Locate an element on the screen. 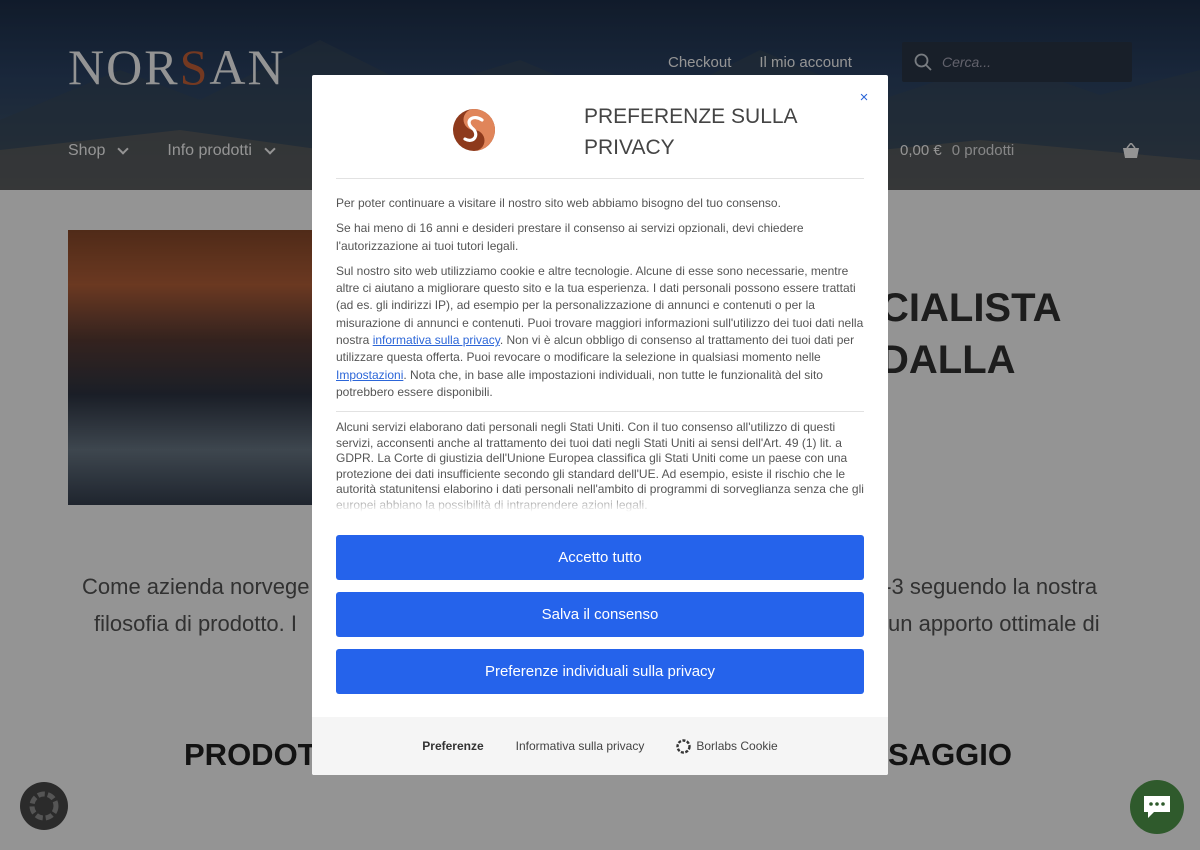 This screenshot has height=850, width=1200. privacy-policy-link: informativa sulla privacy is located at coordinates (436, 340).